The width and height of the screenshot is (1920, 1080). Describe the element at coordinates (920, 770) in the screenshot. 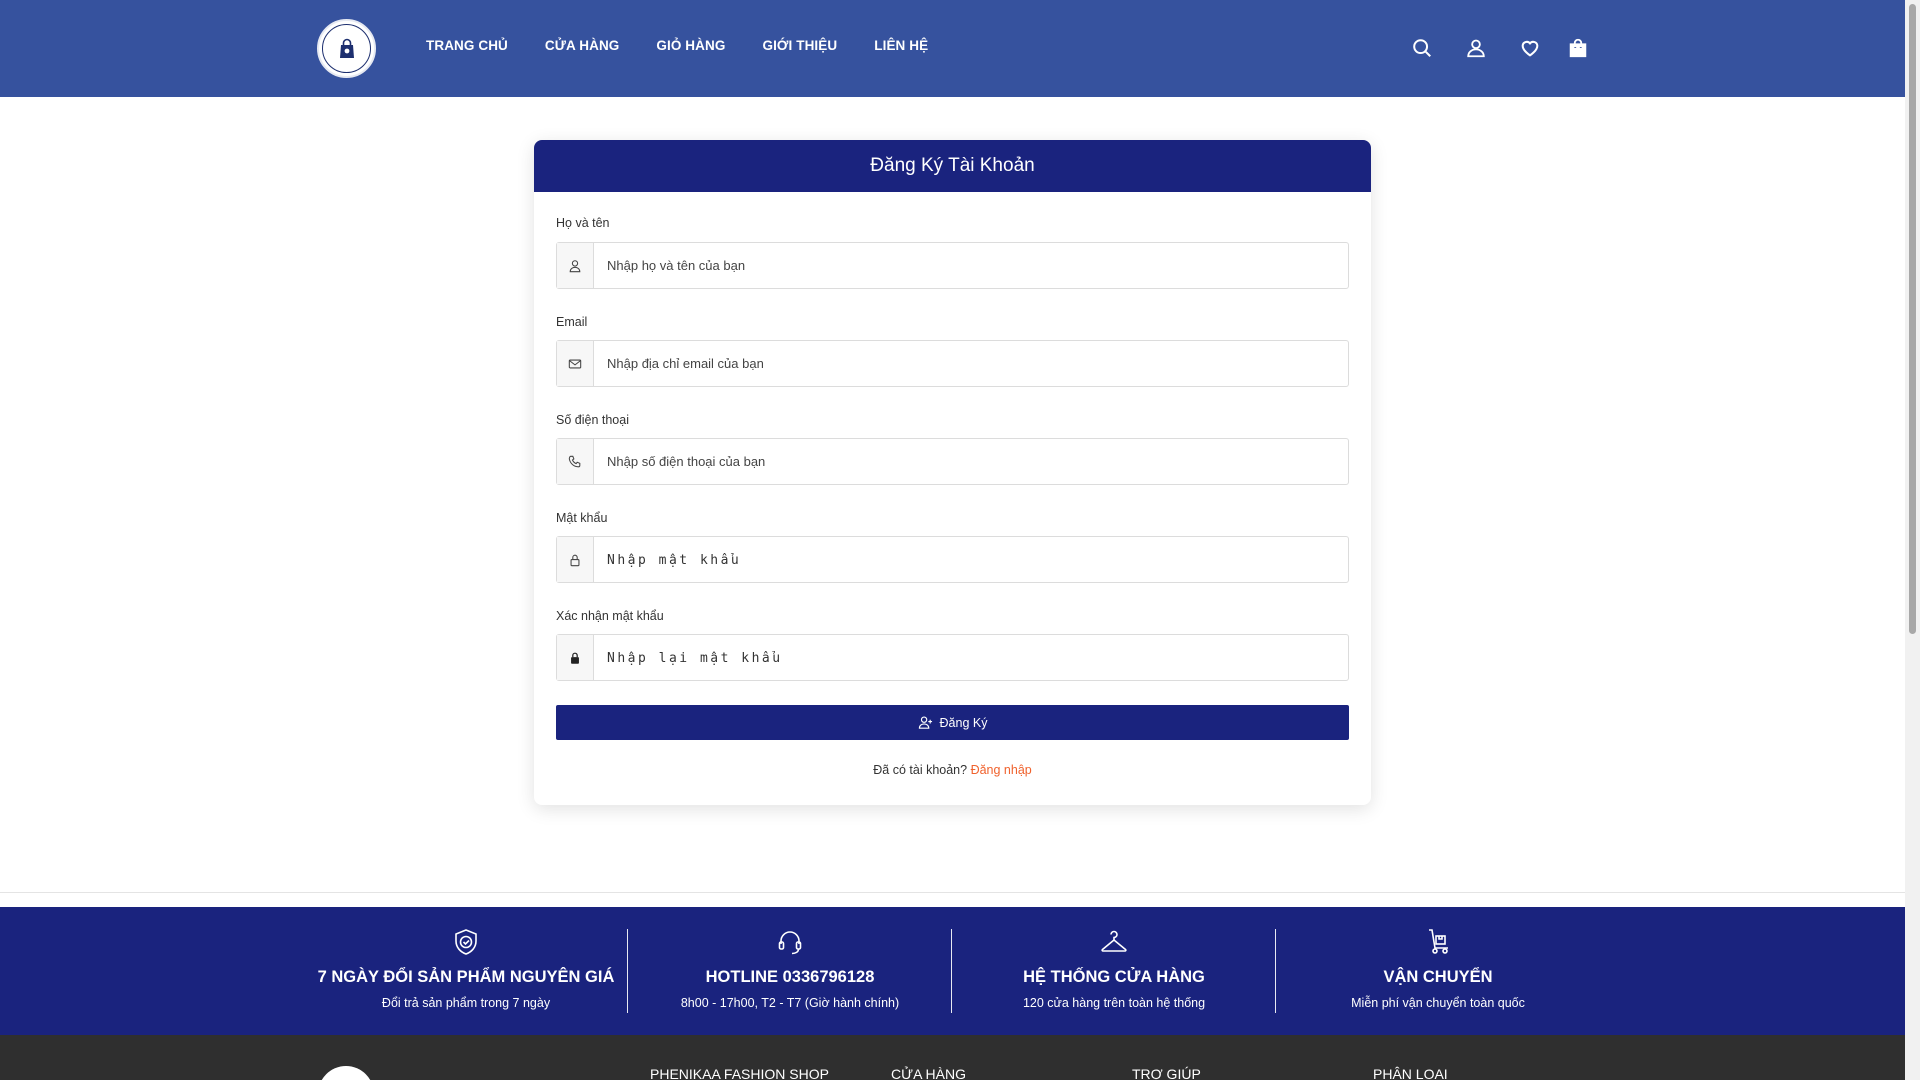

I see `login-prompt: Đã có tài khoản?` at that location.